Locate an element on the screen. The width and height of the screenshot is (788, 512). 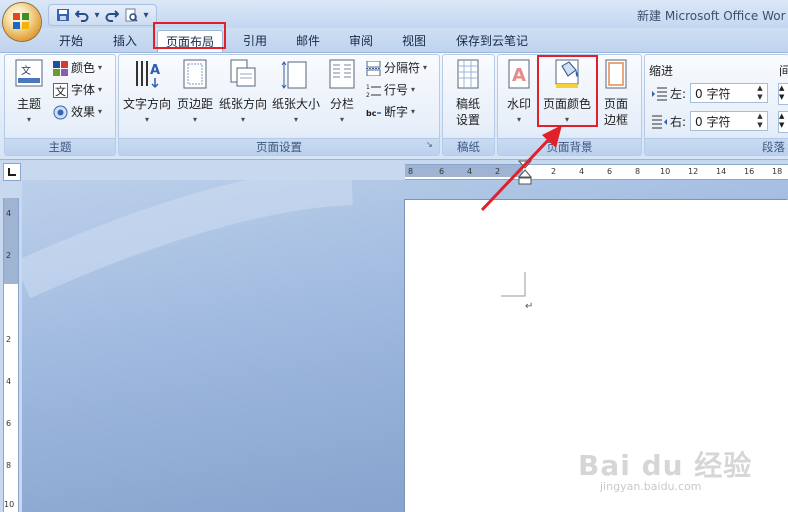
indent-right-spinner-icon: ▲ ▼ is located at coordinates (760, 121).